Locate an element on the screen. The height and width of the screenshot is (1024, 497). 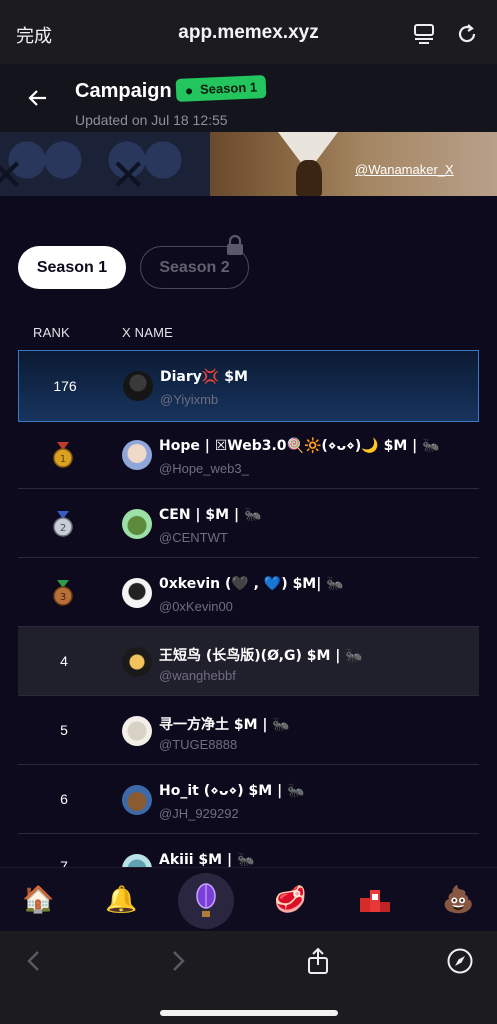
table-row: 4 王短鸟 (长鸟版)(Ø,G) $M | 🐜 @wanghebbf is located at coordinates (248, 661).